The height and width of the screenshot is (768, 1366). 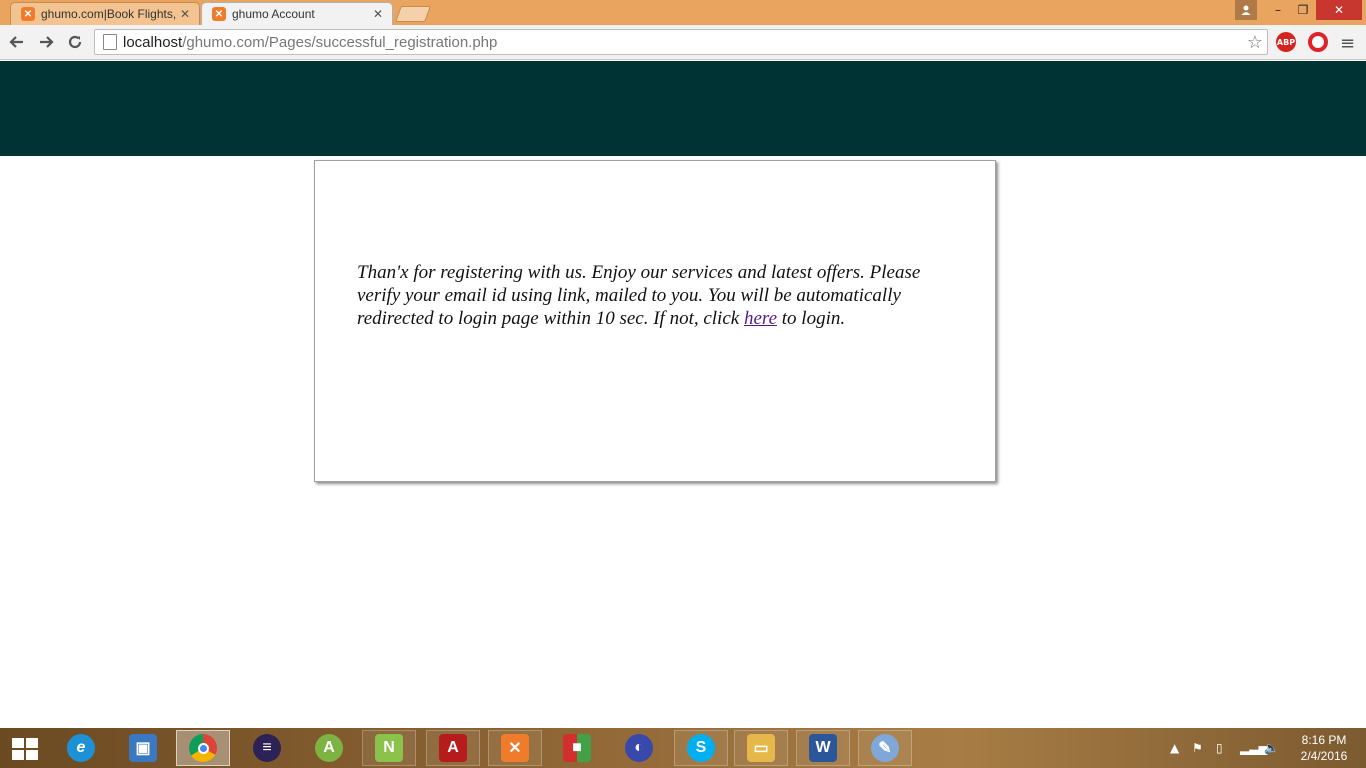 What do you see at coordinates (75, 42) in the screenshot?
I see `reload-icon` at bounding box center [75, 42].